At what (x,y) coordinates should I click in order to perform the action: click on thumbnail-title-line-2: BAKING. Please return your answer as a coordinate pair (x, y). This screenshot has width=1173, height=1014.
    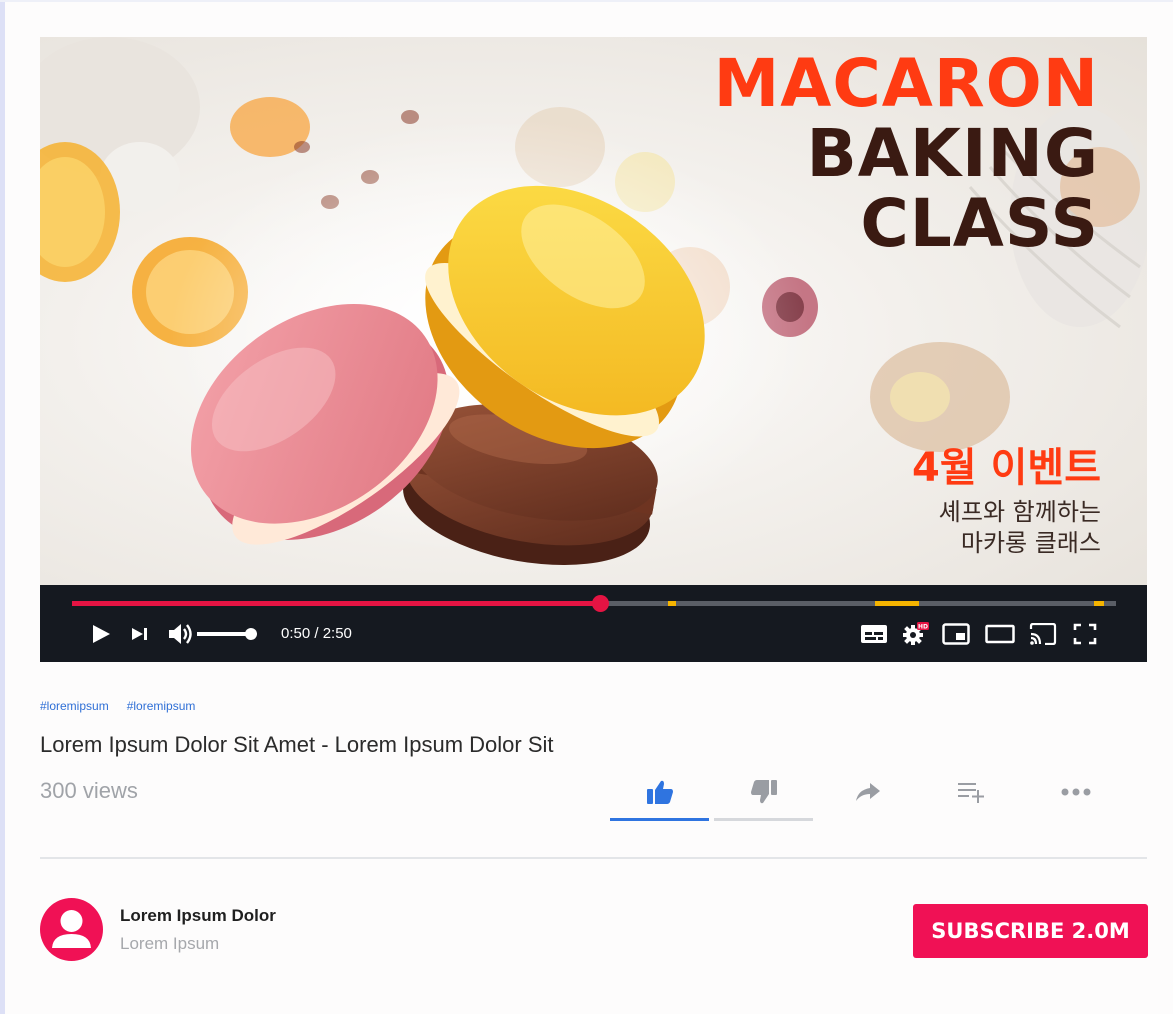
    Looking at the image, I should click on (952, 153).